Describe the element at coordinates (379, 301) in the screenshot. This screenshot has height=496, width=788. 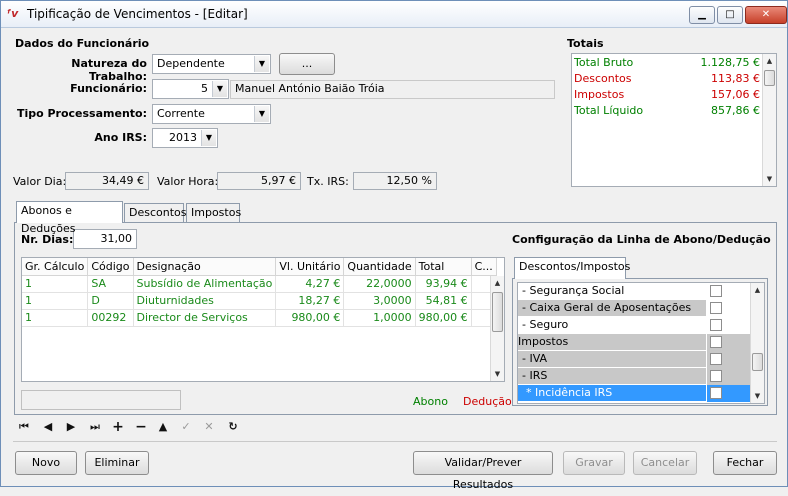
I see `table-cell: 3,0000` at that location.